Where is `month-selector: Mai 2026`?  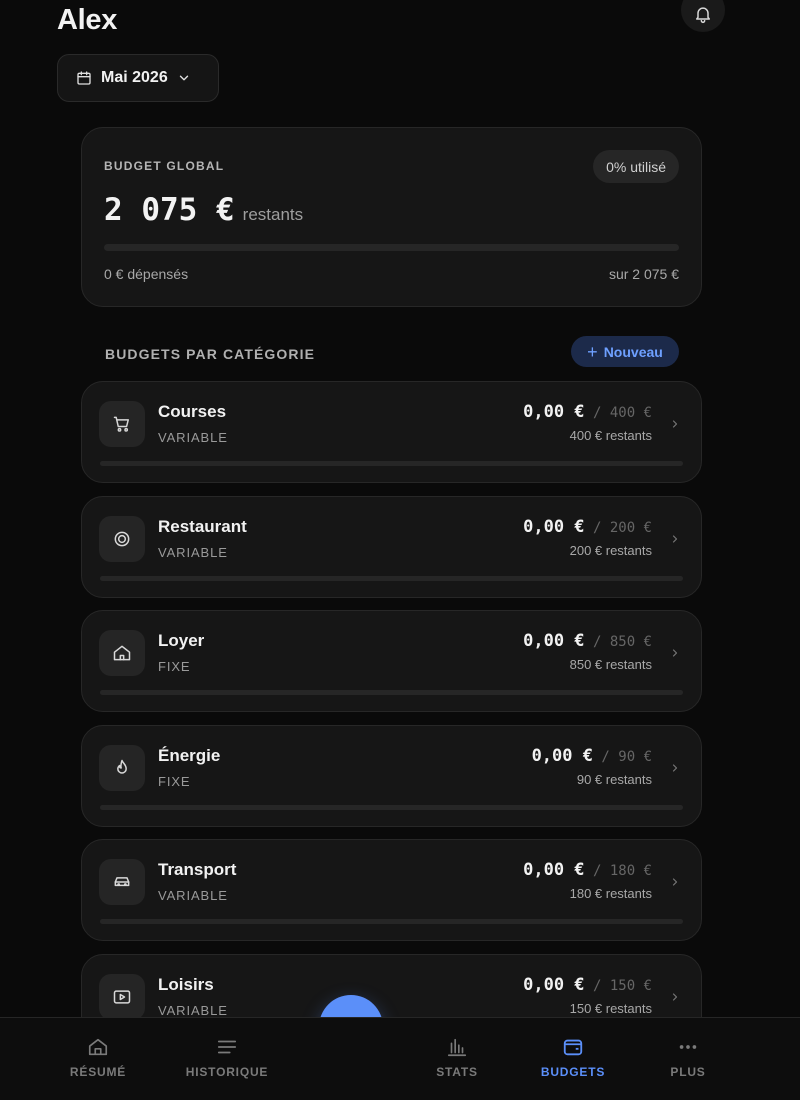
month-selector: Mai 2026 is located at coordinates (138, 78).